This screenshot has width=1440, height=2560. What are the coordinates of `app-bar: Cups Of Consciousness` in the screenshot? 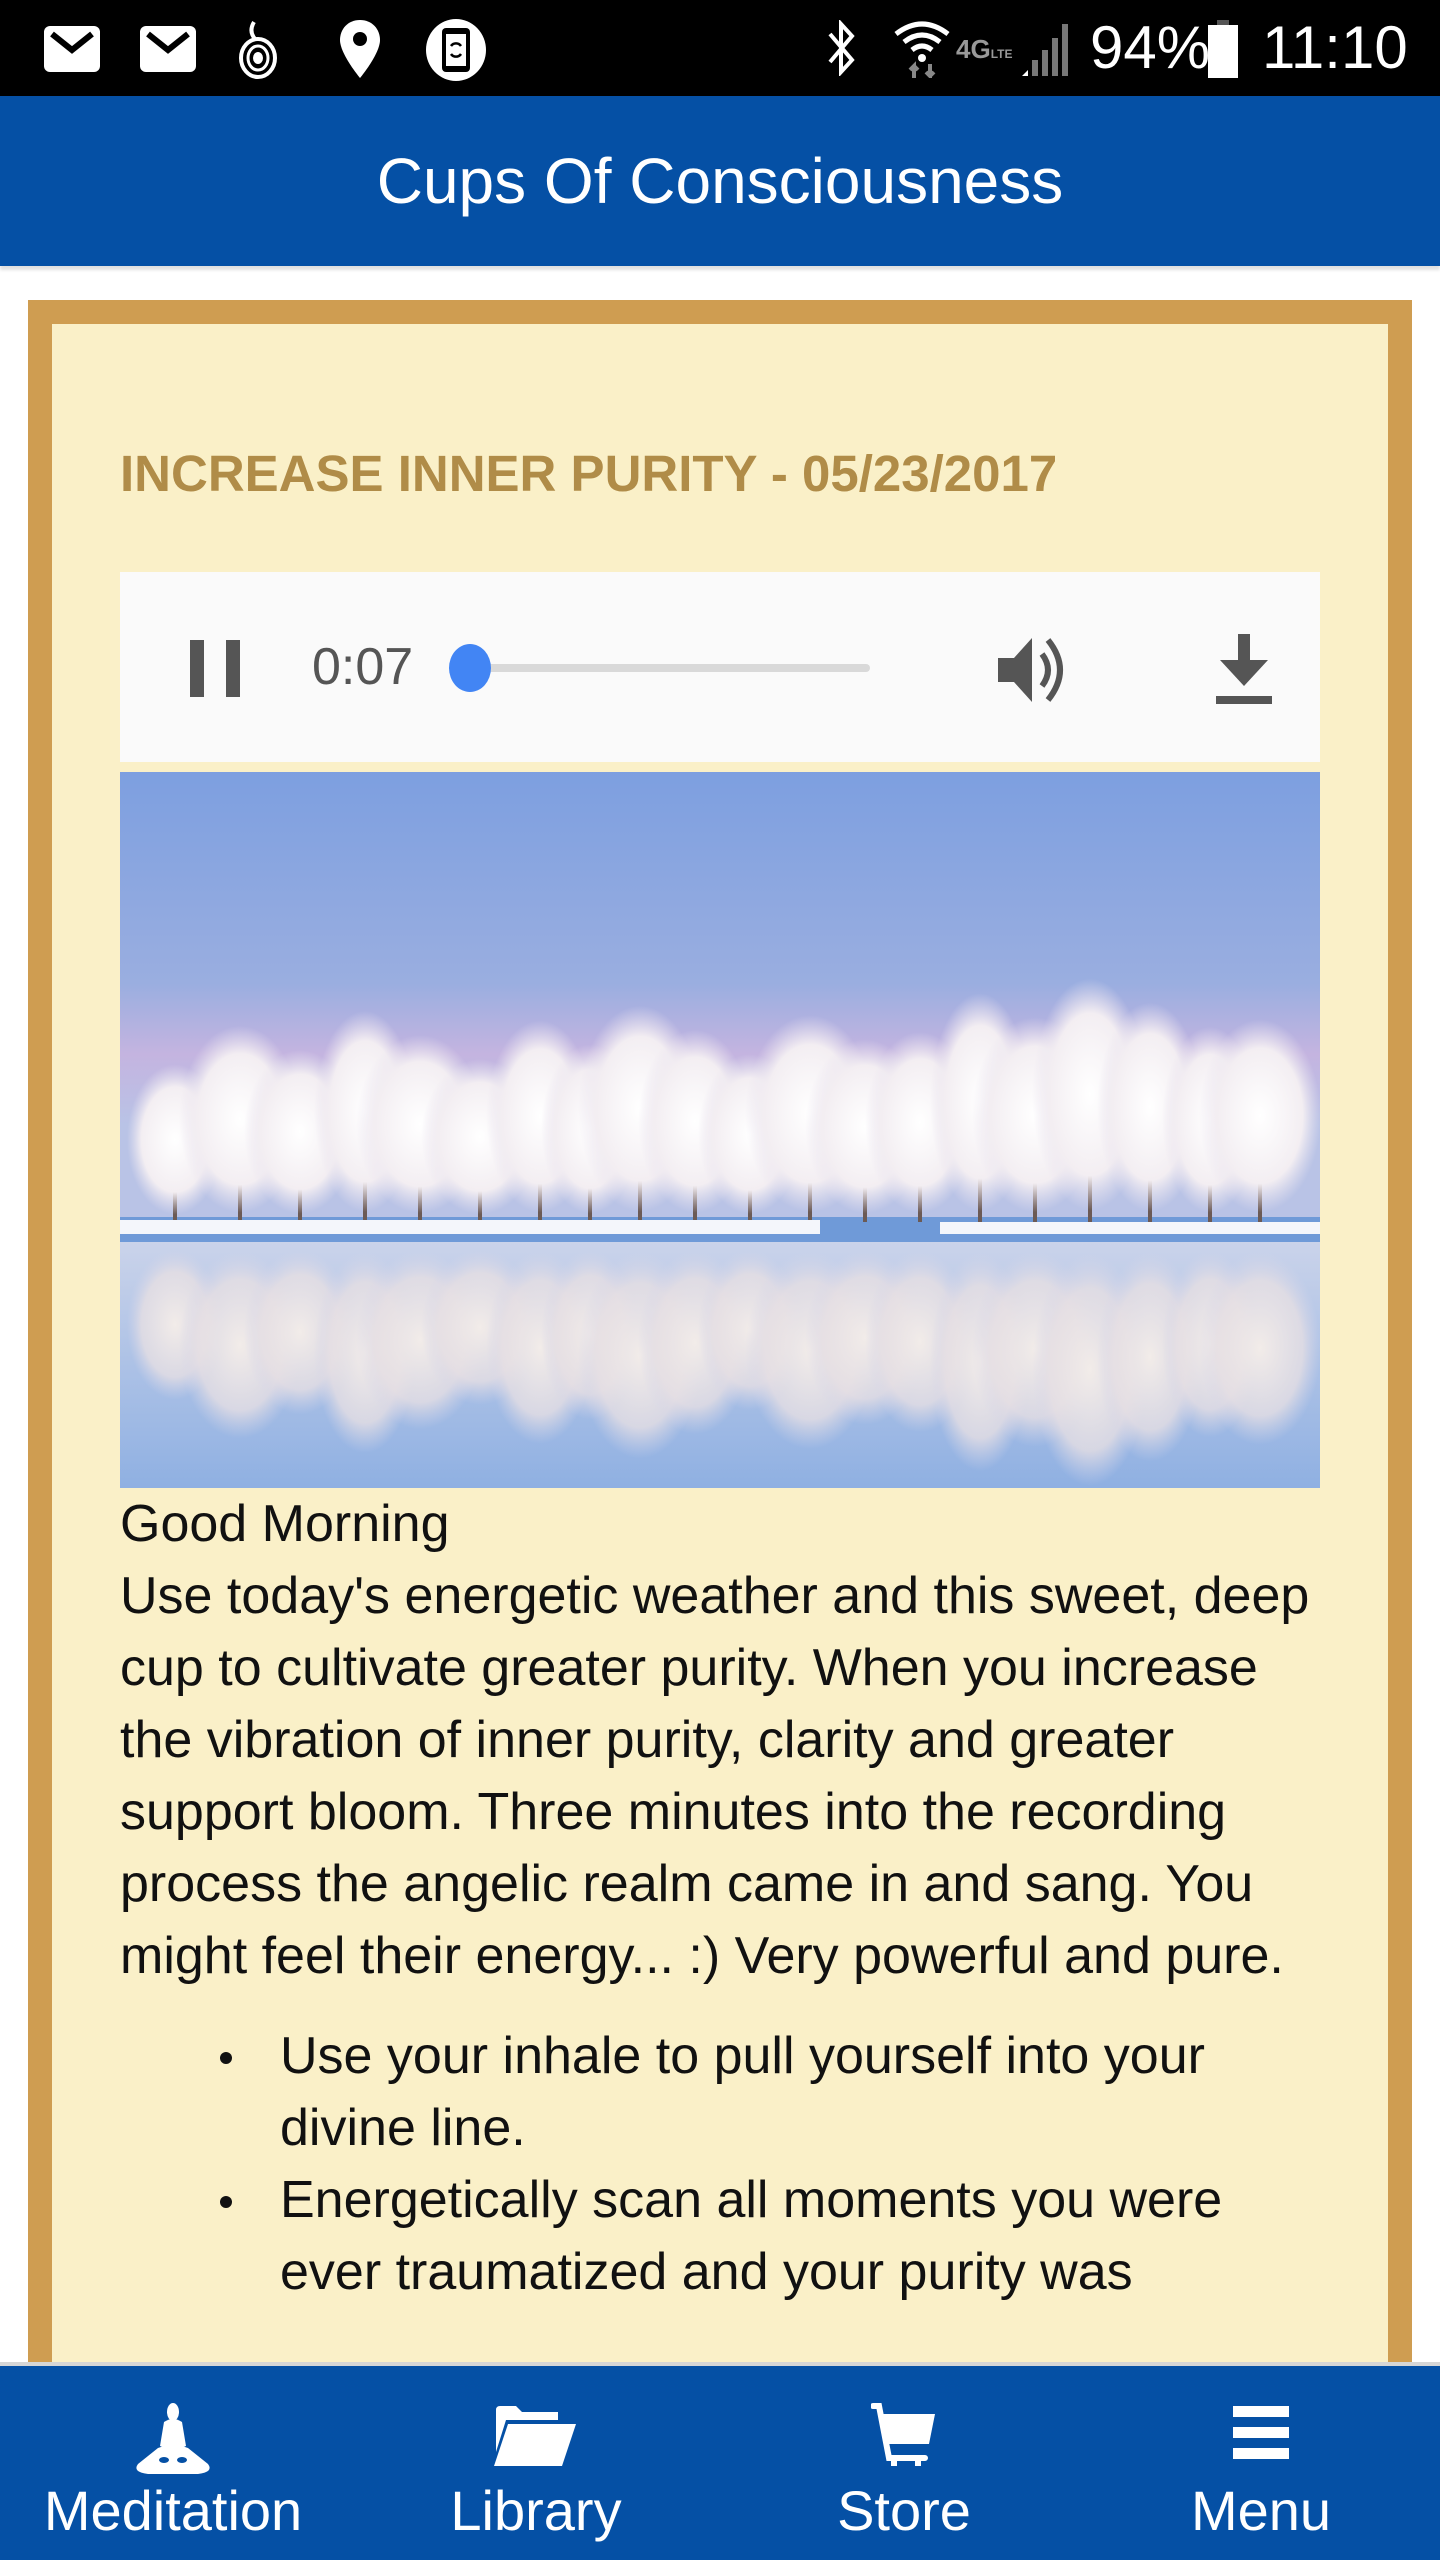 It's located at (720, 181).